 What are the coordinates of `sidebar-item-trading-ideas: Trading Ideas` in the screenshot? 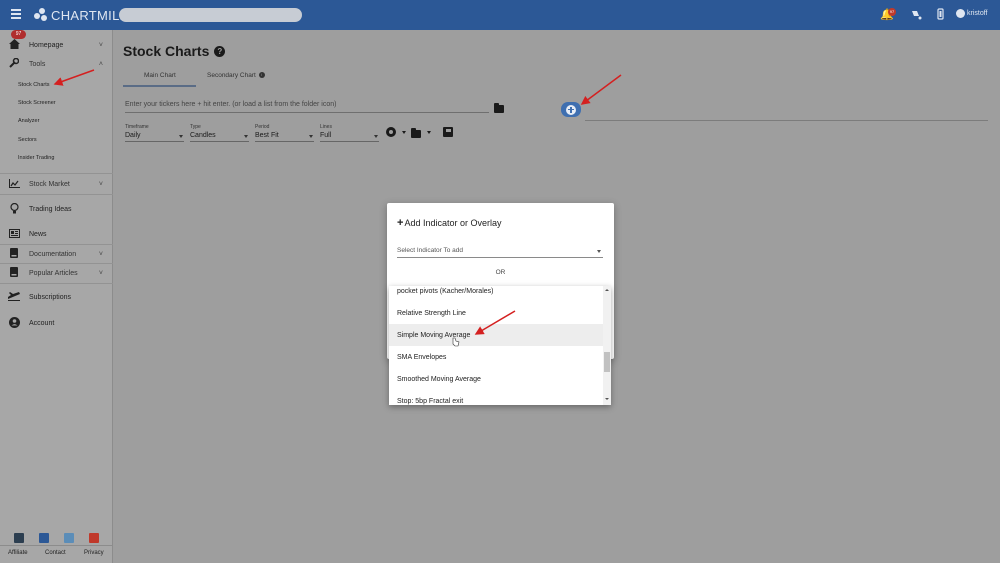 It's located at (56, 209).